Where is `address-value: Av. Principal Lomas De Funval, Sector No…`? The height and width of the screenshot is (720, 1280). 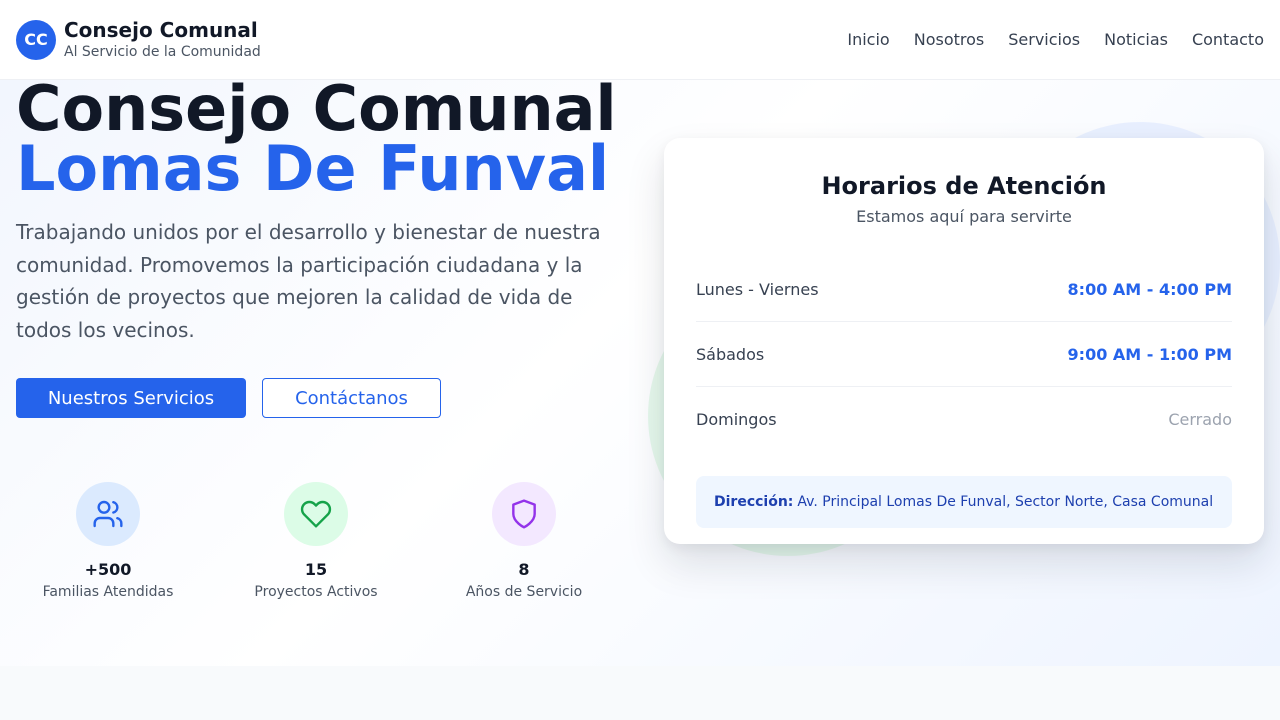 address-value: Av. Principal Lomas De Funval, Sector No… is located at coordinates (1005, 502).